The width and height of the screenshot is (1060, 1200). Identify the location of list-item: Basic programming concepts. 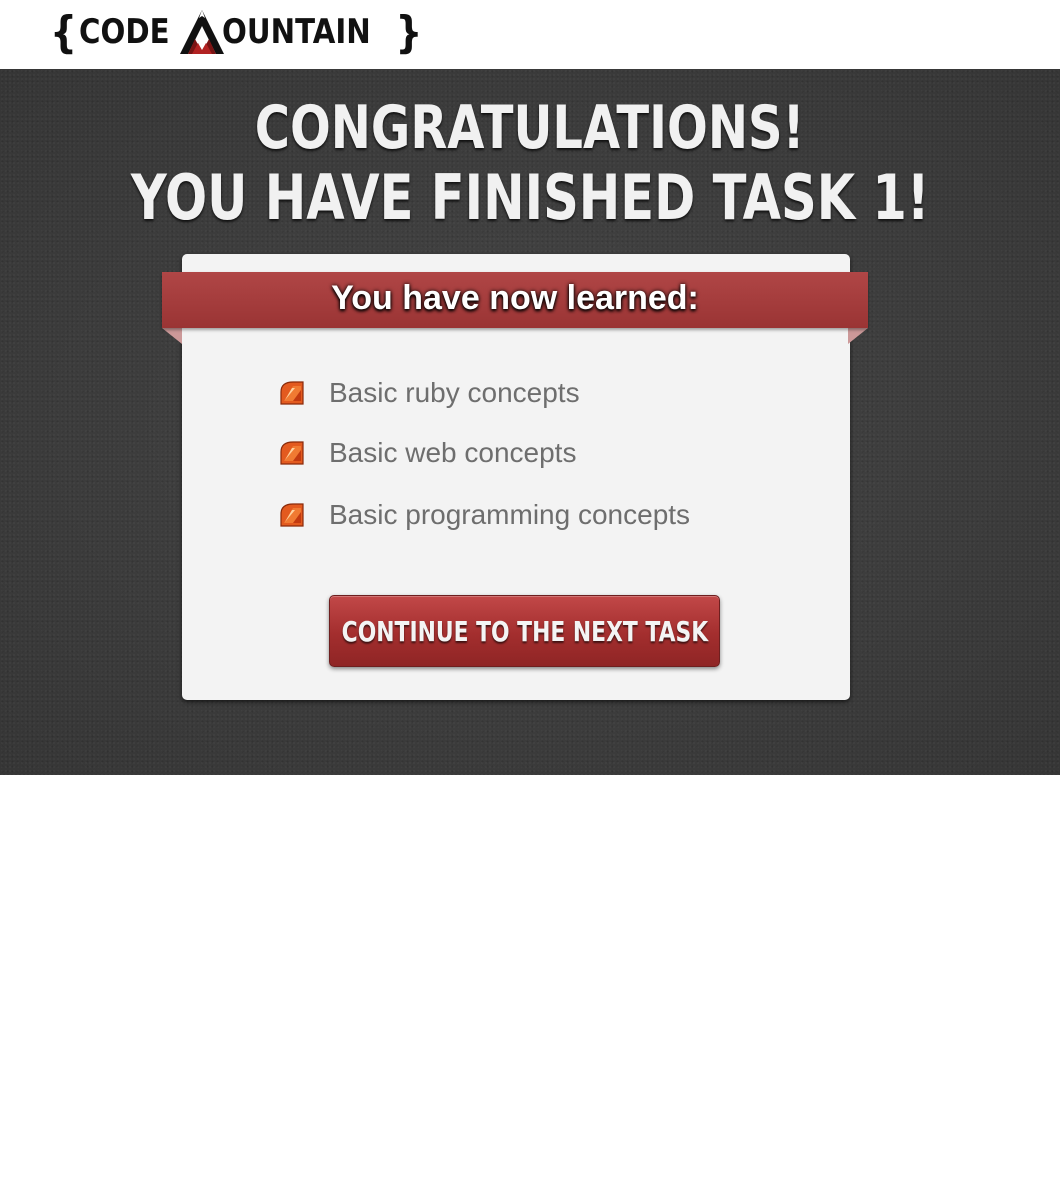
(484, 515).